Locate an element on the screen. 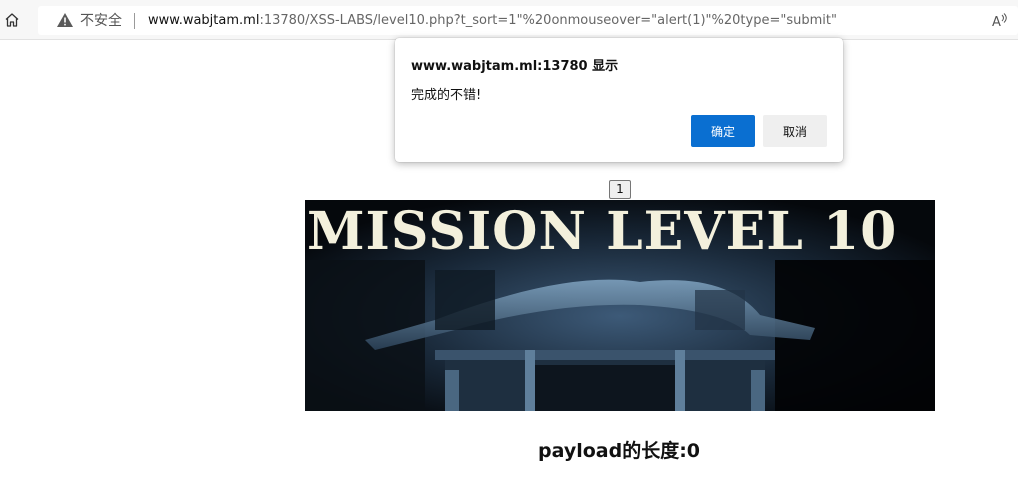 This screenshot has height=501, width=1018. t-sort-input: 1 is located at coordinates (620, 189).